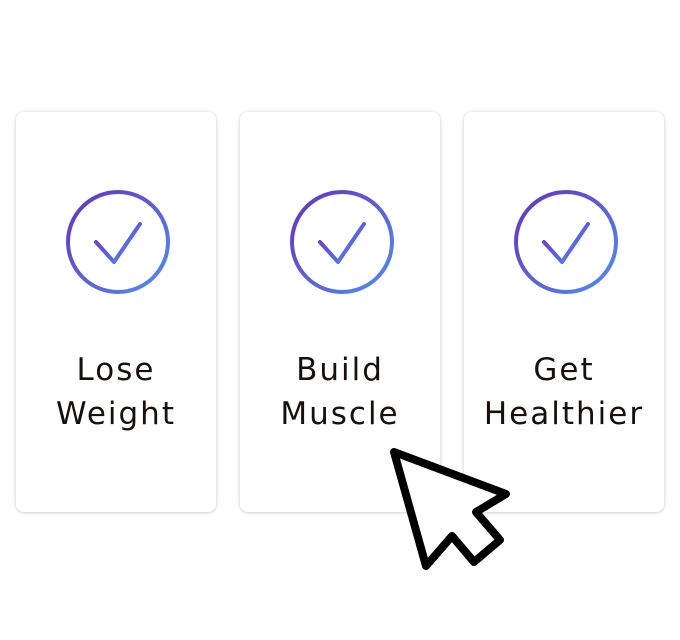  Describe the element at coordinates (340, 392) in the screenshot. I see `goal-label: Build Muscle` at that location.